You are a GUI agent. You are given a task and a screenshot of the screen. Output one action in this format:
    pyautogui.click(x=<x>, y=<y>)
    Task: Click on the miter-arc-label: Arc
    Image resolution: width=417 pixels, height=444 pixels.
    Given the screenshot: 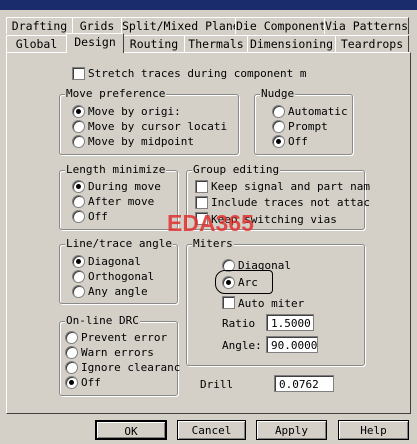 What is the action you would take?
    pyautogui.click(x=248, y=282)
    